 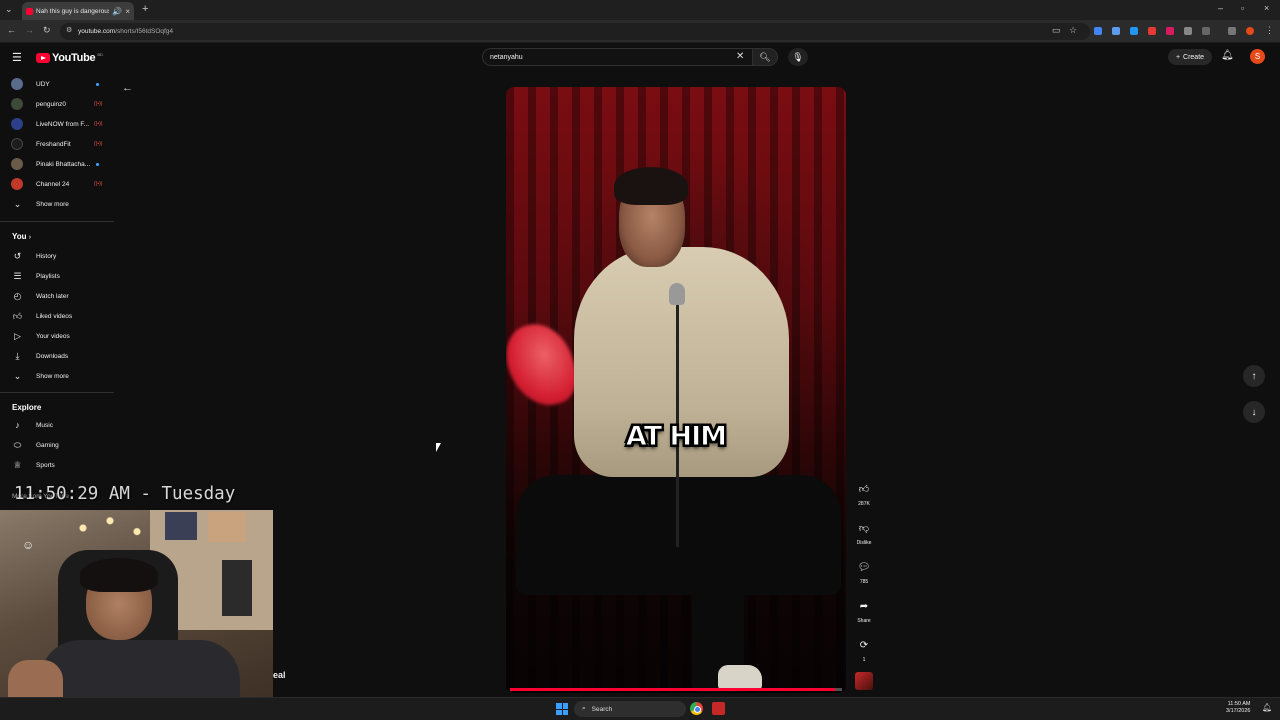 I want to click on extensions-puzzle-icon, so click(x=1206, y=31).